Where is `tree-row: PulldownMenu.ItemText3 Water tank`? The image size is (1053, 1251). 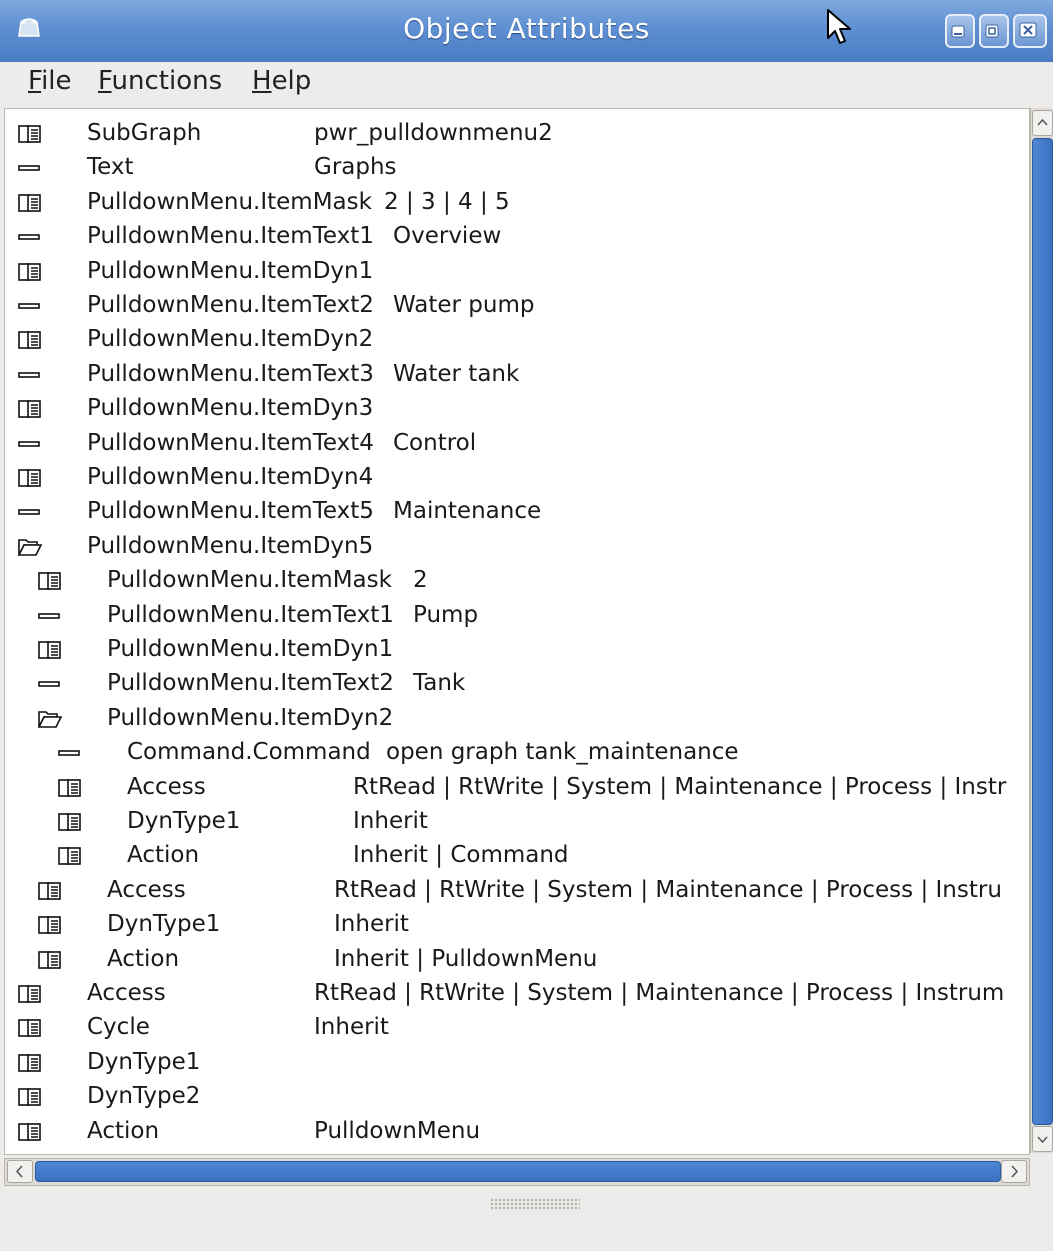
tree-row: PulldownMenu.ItemText3 Water tank is located at coordinates (515, 375).